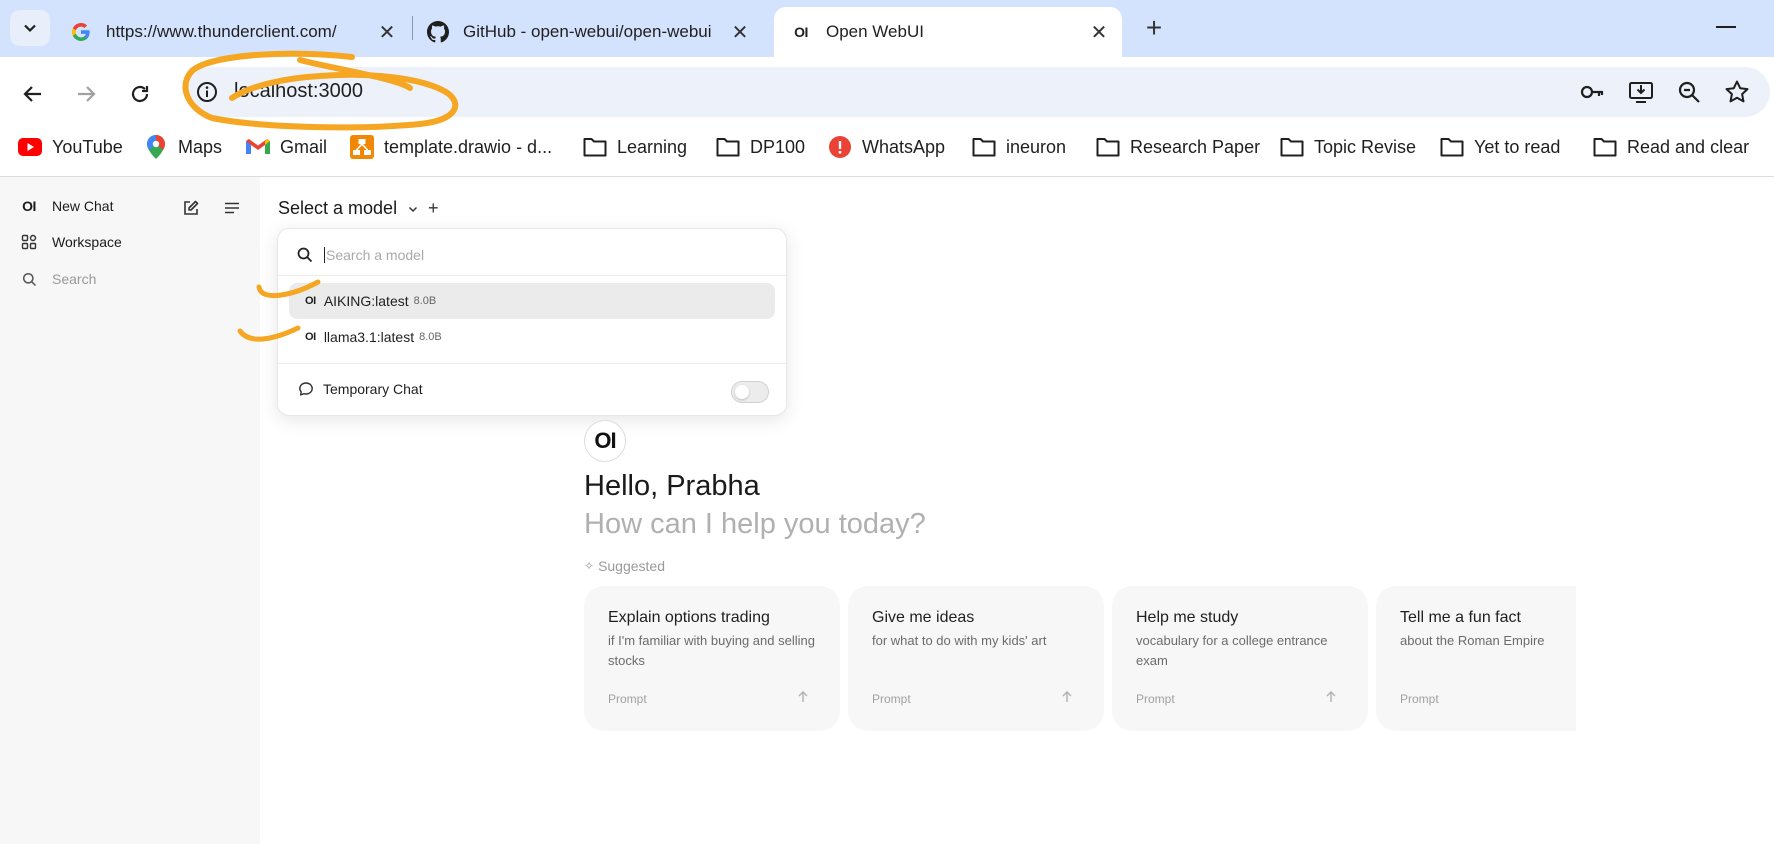  I want to click on bookmark-ineuron: ineuron, so click(1019, 147).